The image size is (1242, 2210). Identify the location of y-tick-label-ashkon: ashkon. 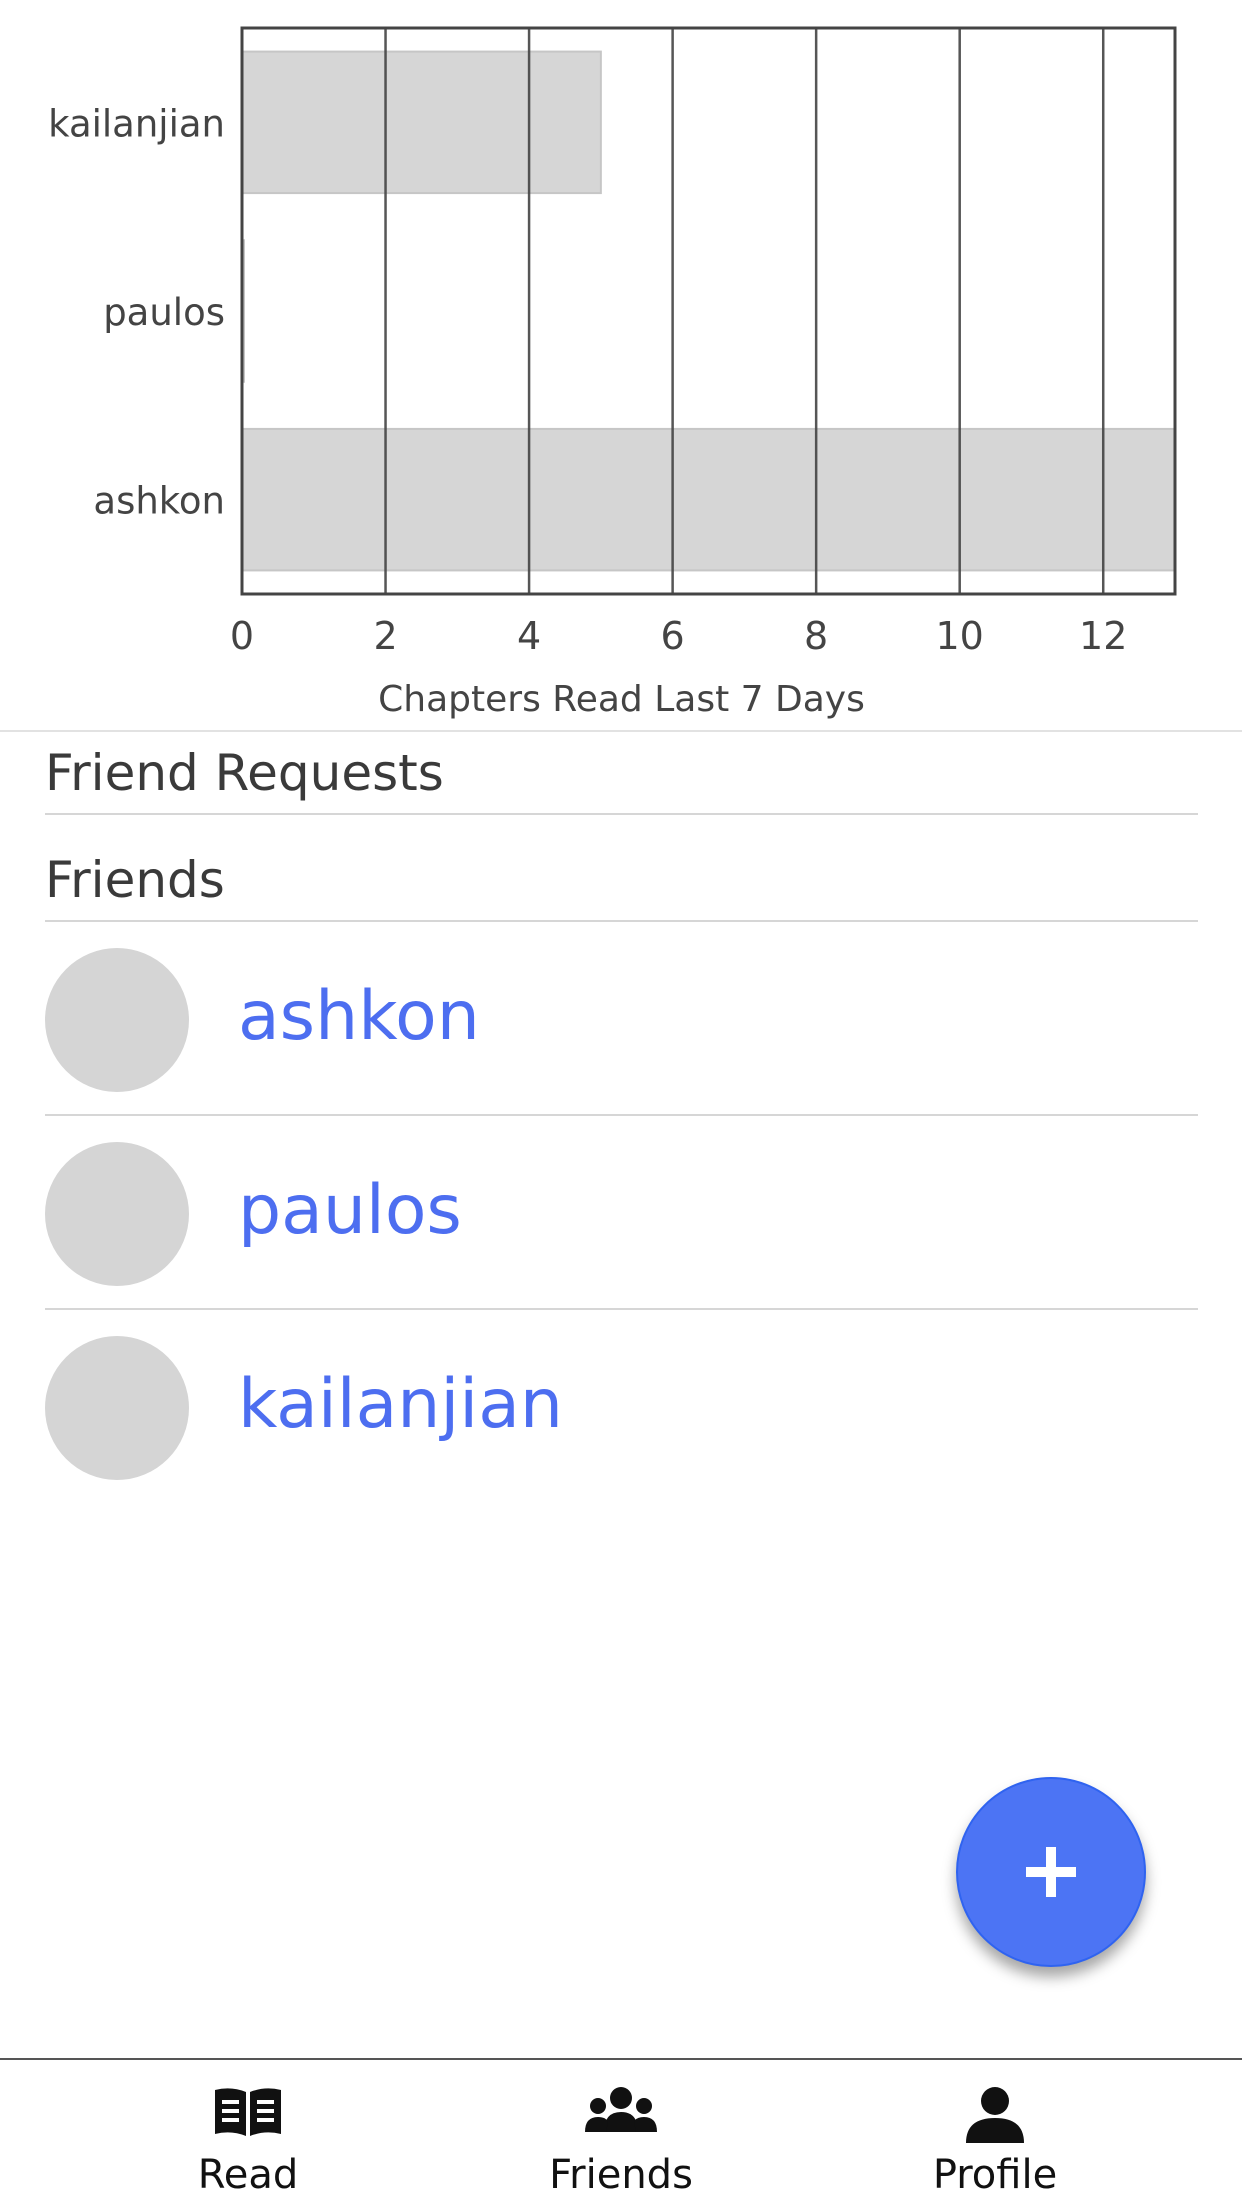
(159, 501).